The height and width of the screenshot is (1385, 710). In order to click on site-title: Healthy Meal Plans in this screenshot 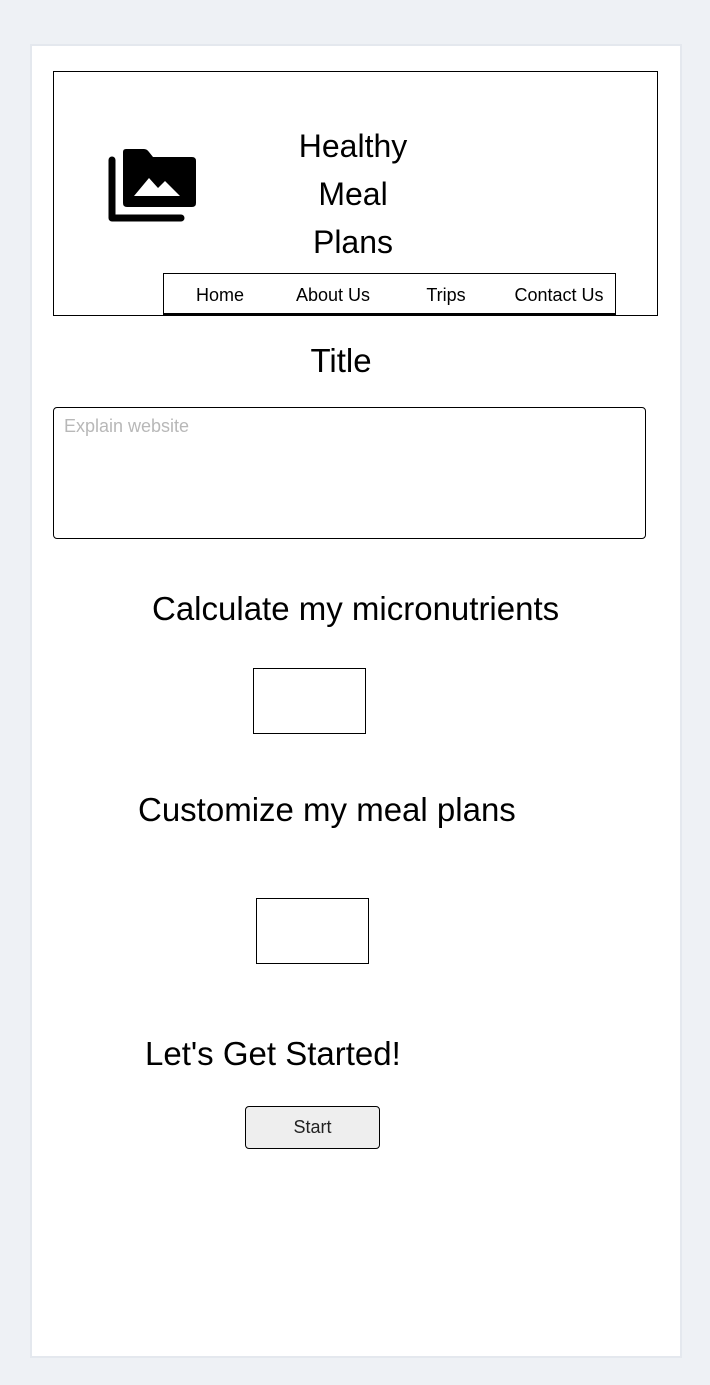, I will do `click(353, 194)`.